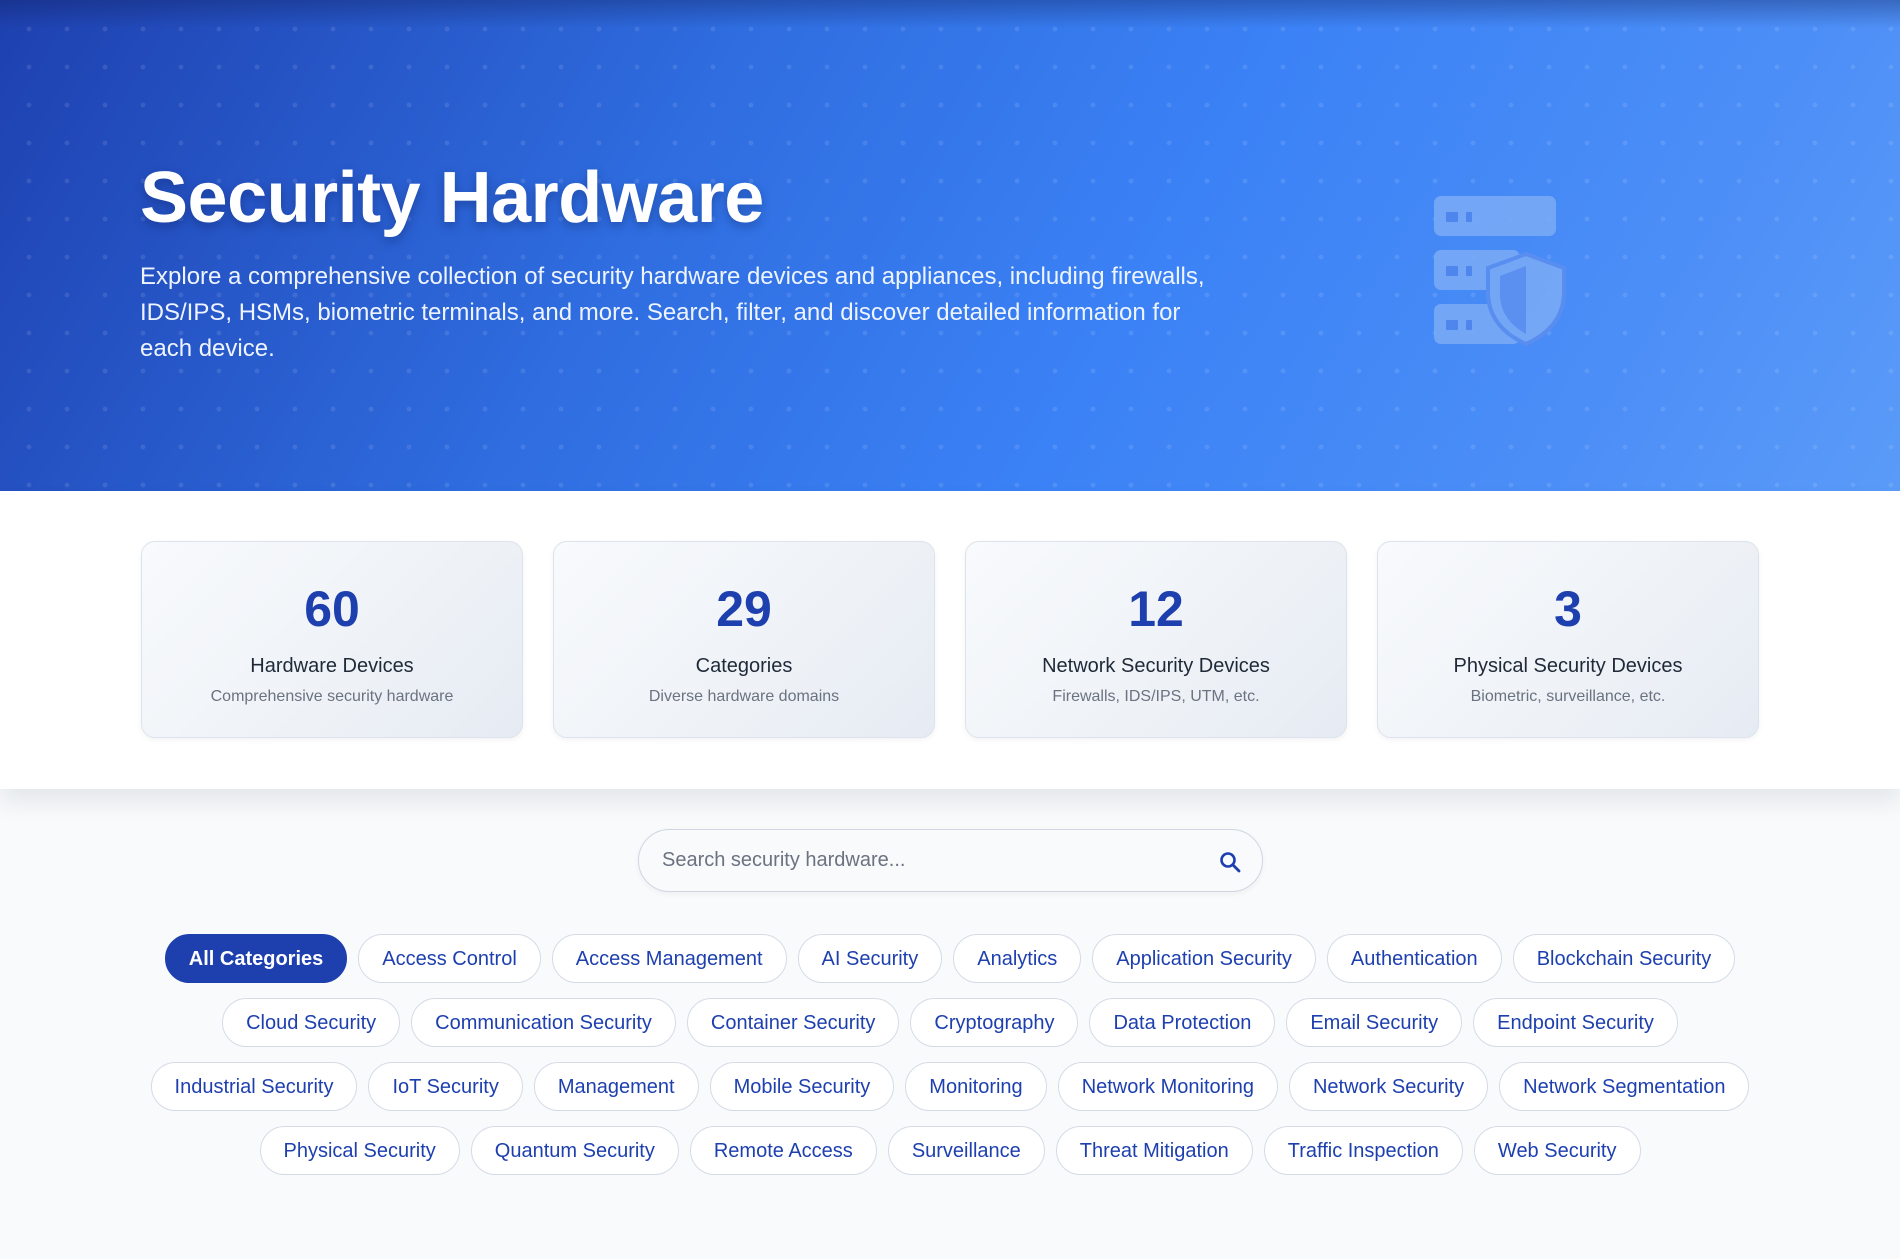 Image resolution: width=1900 pixels, height=1259 pixels. Describe the element at coordinates (744, 696) in the screenshot. I see `stat-subtitle: Diverse hardware domains` at that location.